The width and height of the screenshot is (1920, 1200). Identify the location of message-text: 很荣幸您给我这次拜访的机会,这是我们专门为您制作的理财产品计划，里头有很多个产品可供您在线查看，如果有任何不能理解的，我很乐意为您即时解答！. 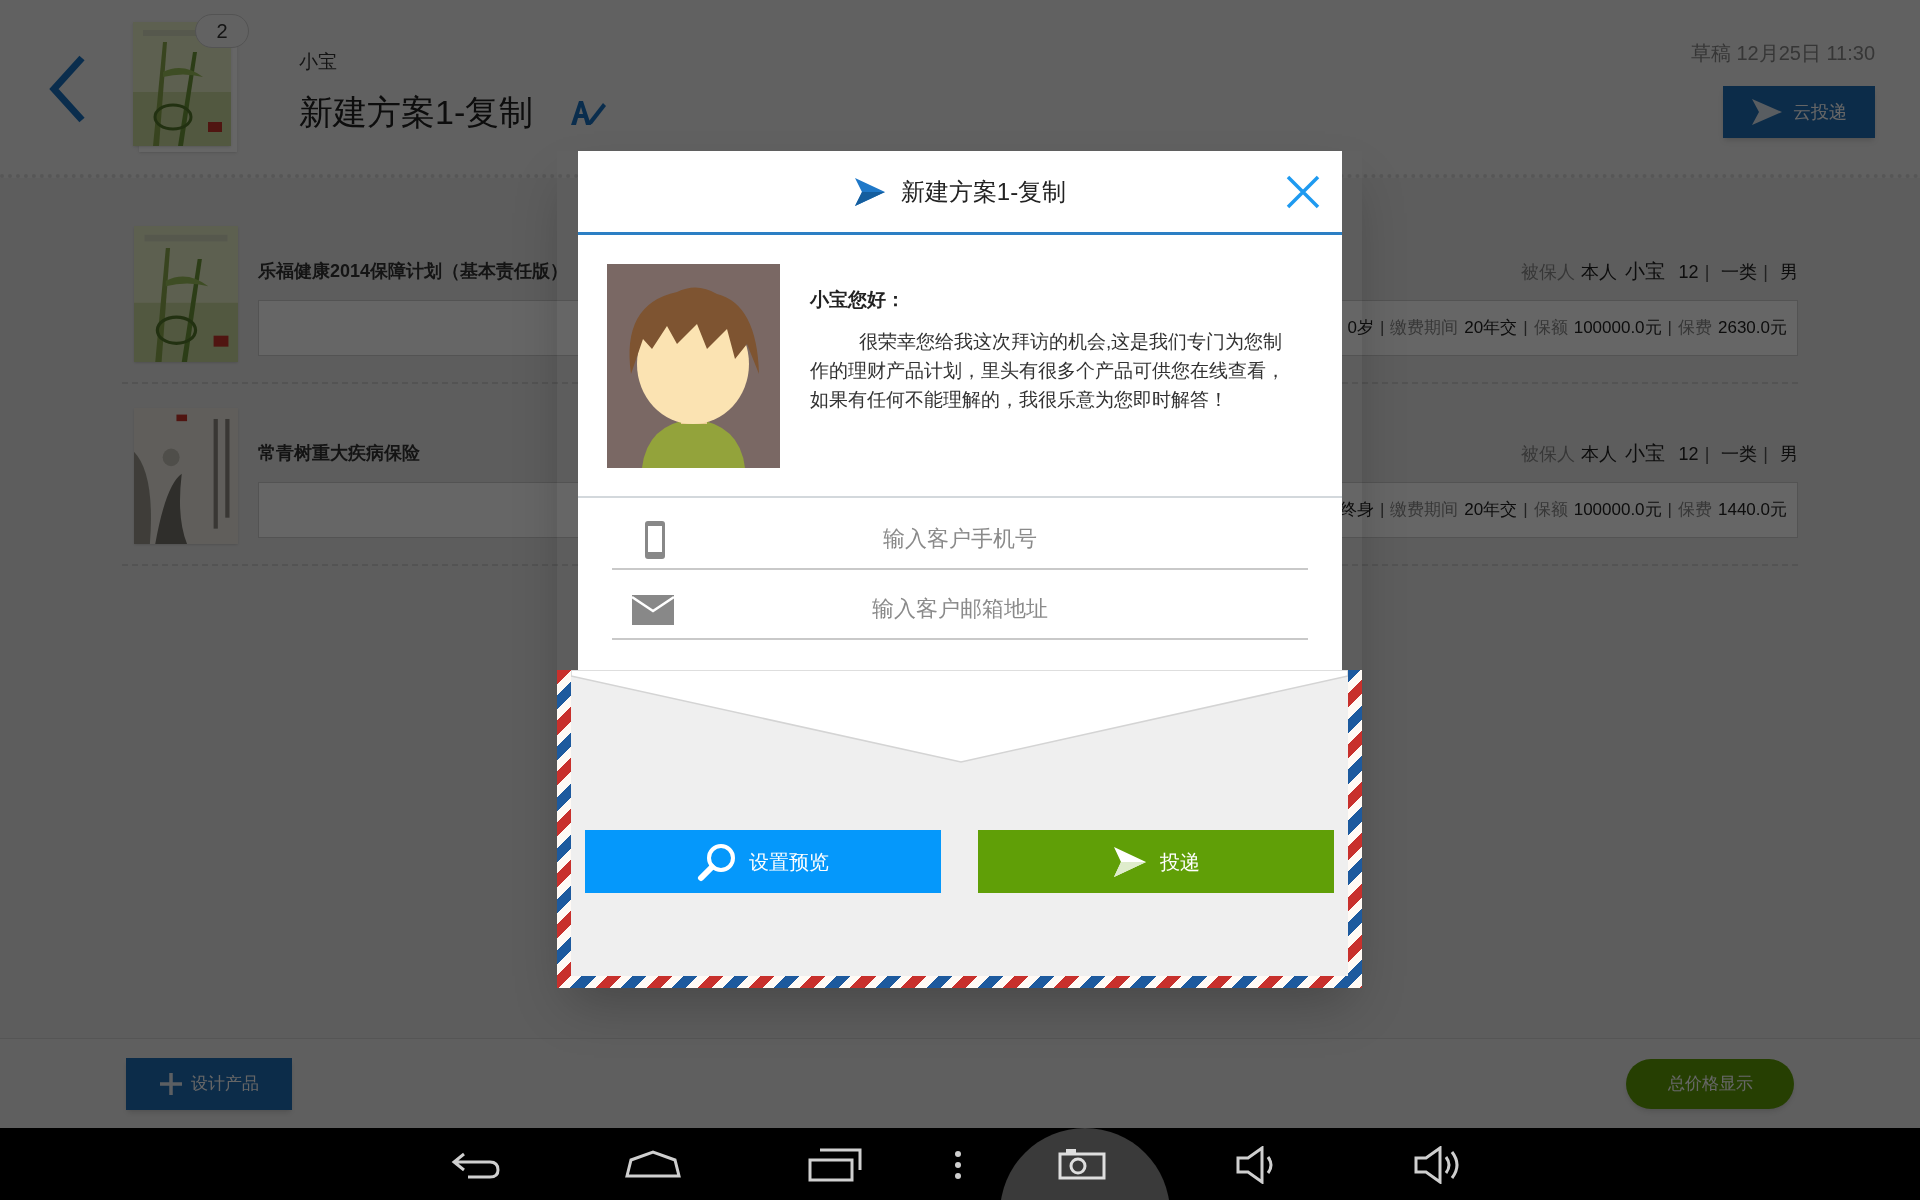
(1047, 370).